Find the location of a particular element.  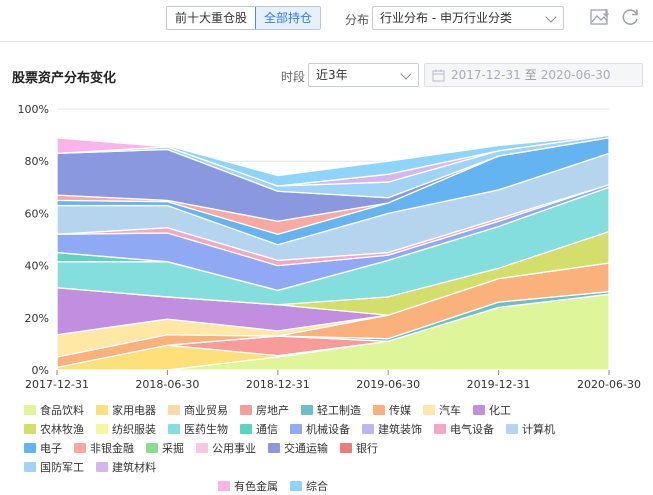

legend-item: 医药生物 is located at coordinates (198, 429).